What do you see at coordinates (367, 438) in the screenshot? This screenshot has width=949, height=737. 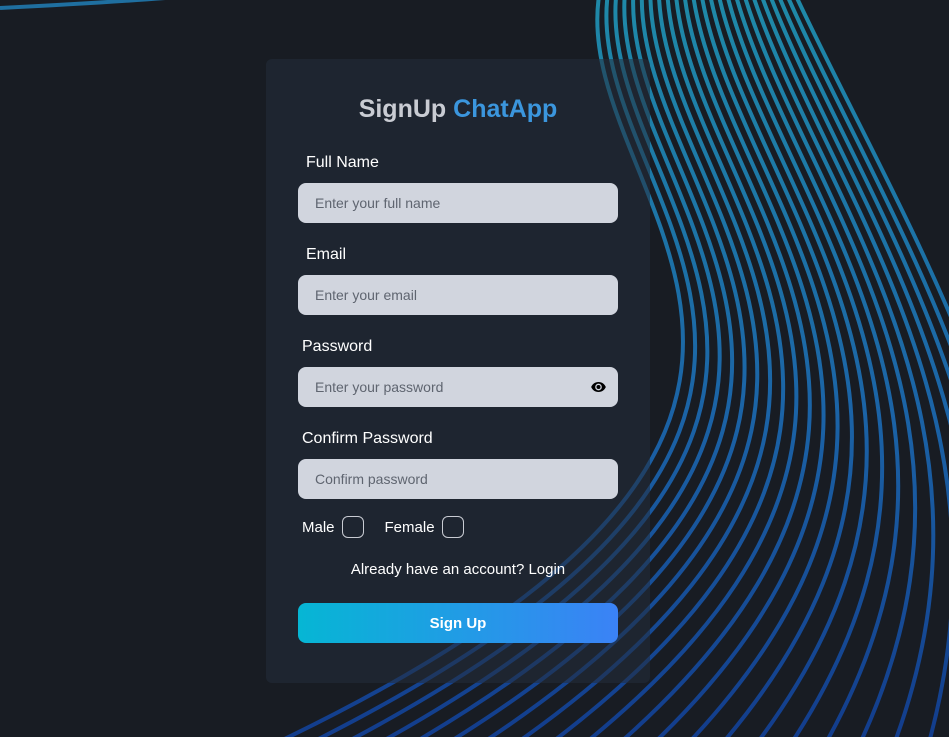 I see `confirm-password-label: Confirm Password` at bounding box center [367, 438].